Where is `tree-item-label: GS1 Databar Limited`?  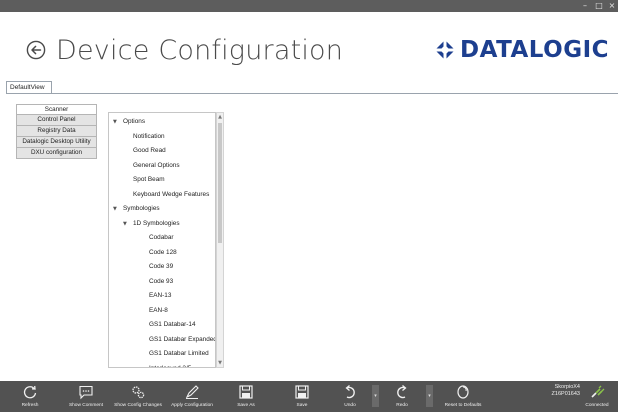
tree-item-label: GS1 Databar Limited is located at coordinates (179, 353).